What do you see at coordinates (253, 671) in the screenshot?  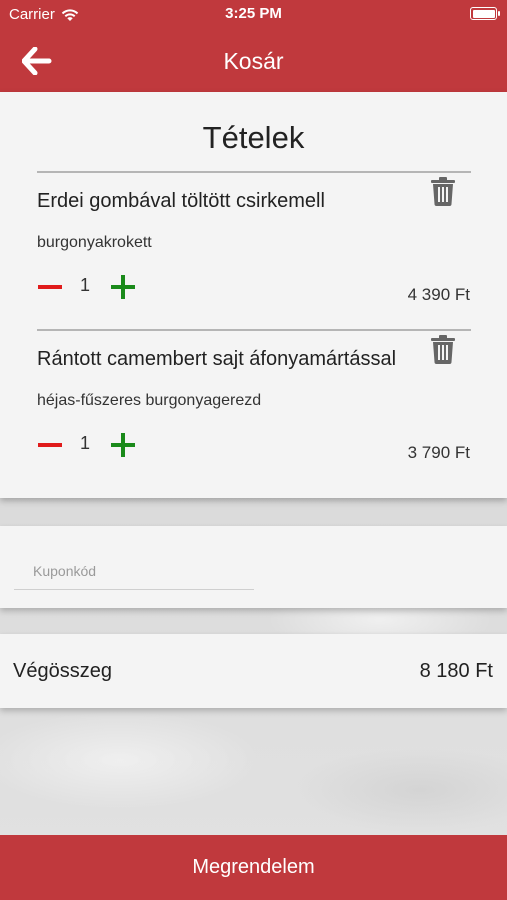 I see `total-card: Végösszeg 8 180 Ft` at bounding box center [253, 671].